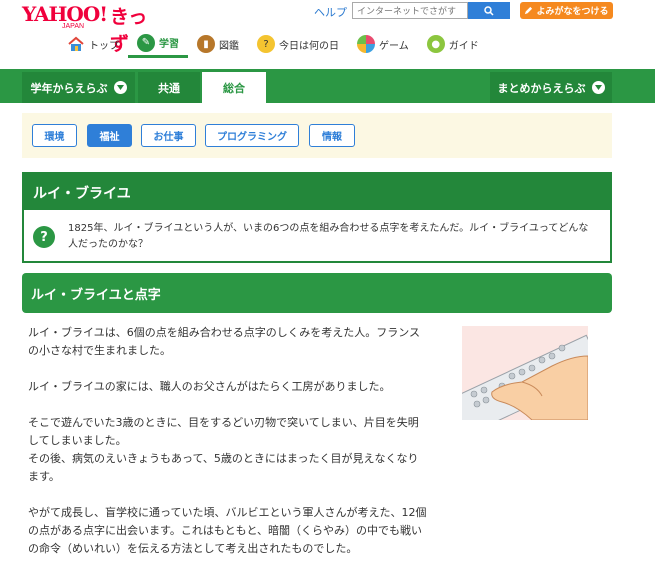 This screenshot has height=567, width=655. Describe the element at coordinates (525, 373) in the screenshot. I see `braille-hand-illustration` at that location.